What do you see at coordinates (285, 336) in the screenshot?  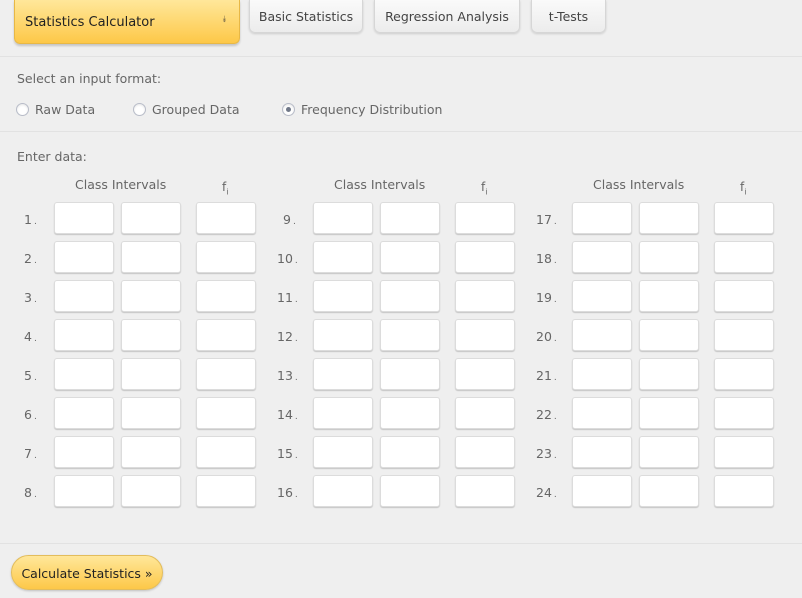 I see `row-number-value: 12` at bounding box center [285, 336].